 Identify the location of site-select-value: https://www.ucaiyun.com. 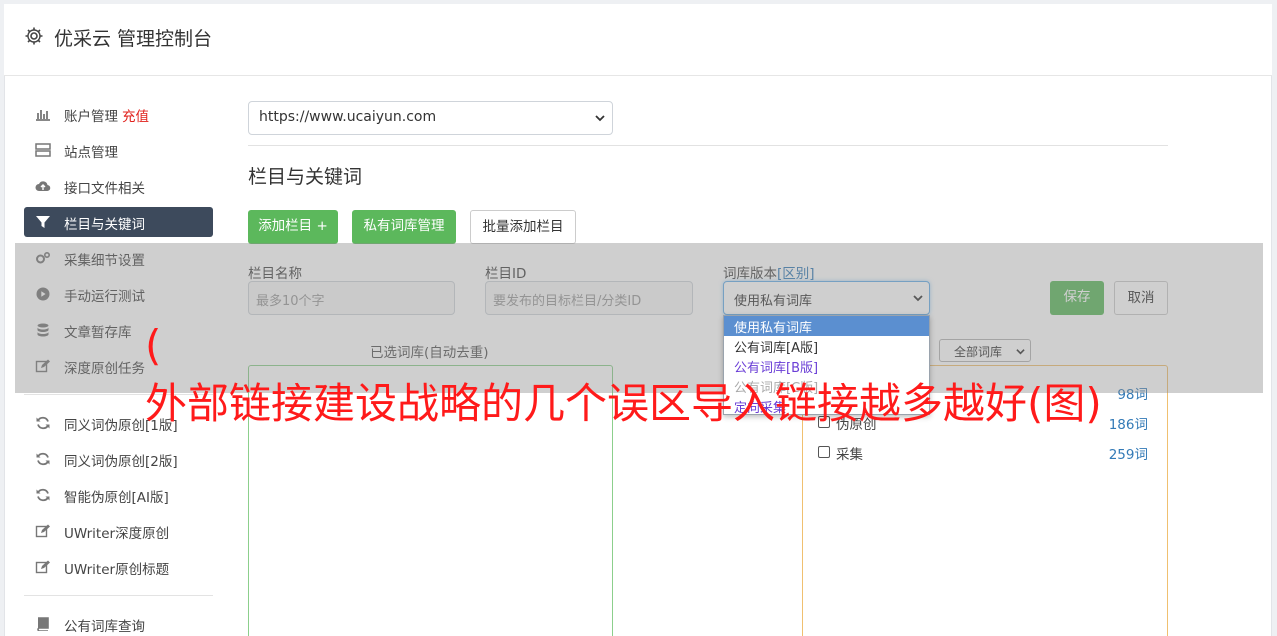
(348, 117).